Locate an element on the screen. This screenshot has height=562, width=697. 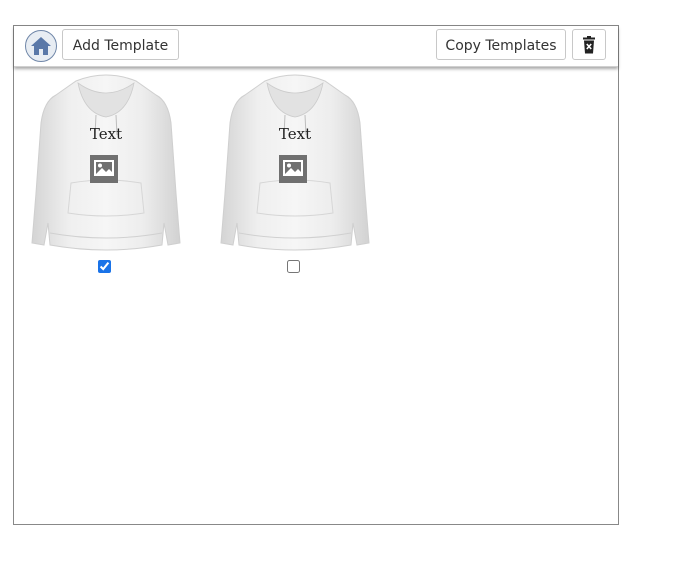
toolbar: Add Template Copy Templates is located at coordinates (316, 46).